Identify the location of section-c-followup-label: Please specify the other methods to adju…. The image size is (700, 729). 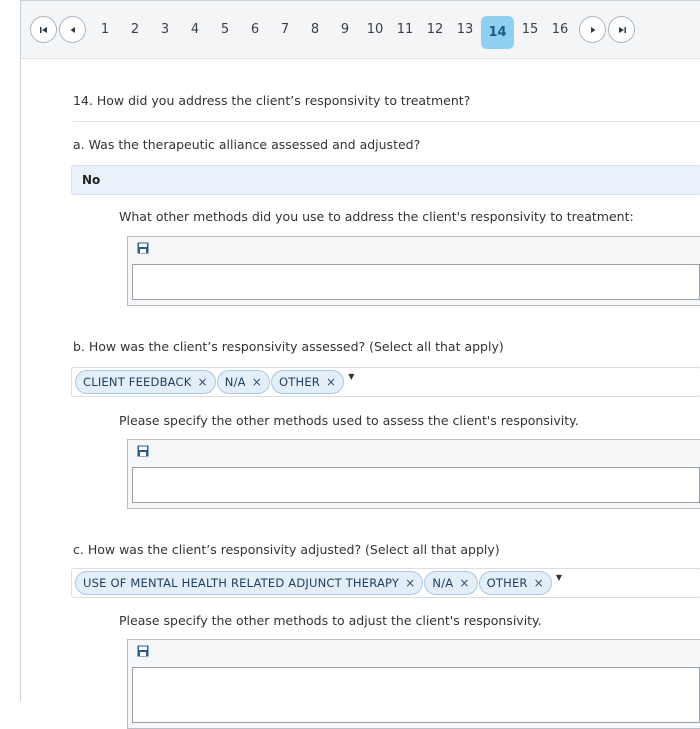
(330, 620).